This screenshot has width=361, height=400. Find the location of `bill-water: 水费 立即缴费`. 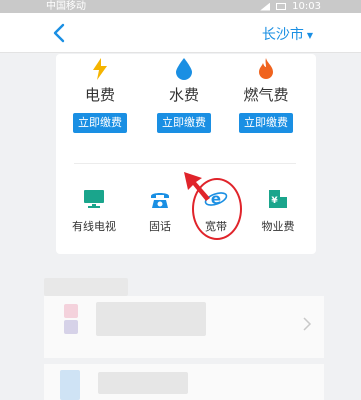

bill-water: 水费 立即缴费 is located at coordinates (184, 93).